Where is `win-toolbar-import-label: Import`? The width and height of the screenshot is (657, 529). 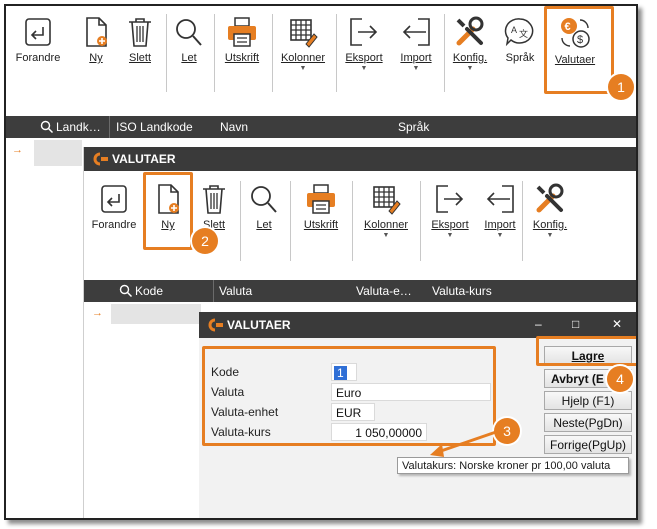
win-toolbar-import-label: Import is located at coordinates (500, 225).